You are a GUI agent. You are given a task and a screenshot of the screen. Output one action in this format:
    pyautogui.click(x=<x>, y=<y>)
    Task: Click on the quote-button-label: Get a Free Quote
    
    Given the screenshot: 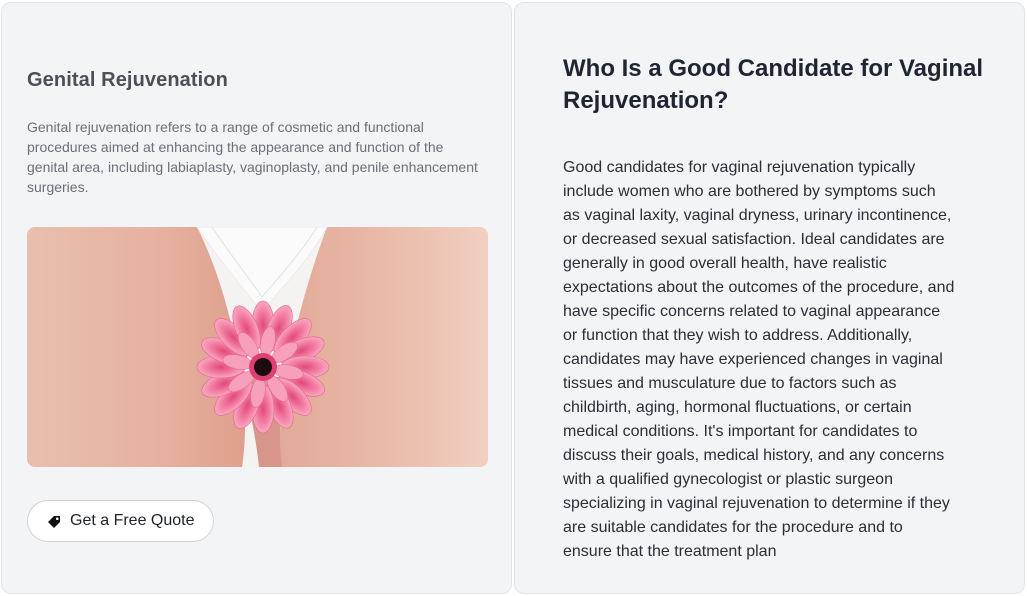 What is the action you would take?
    pyautogui.click(x=132, y=520)
    